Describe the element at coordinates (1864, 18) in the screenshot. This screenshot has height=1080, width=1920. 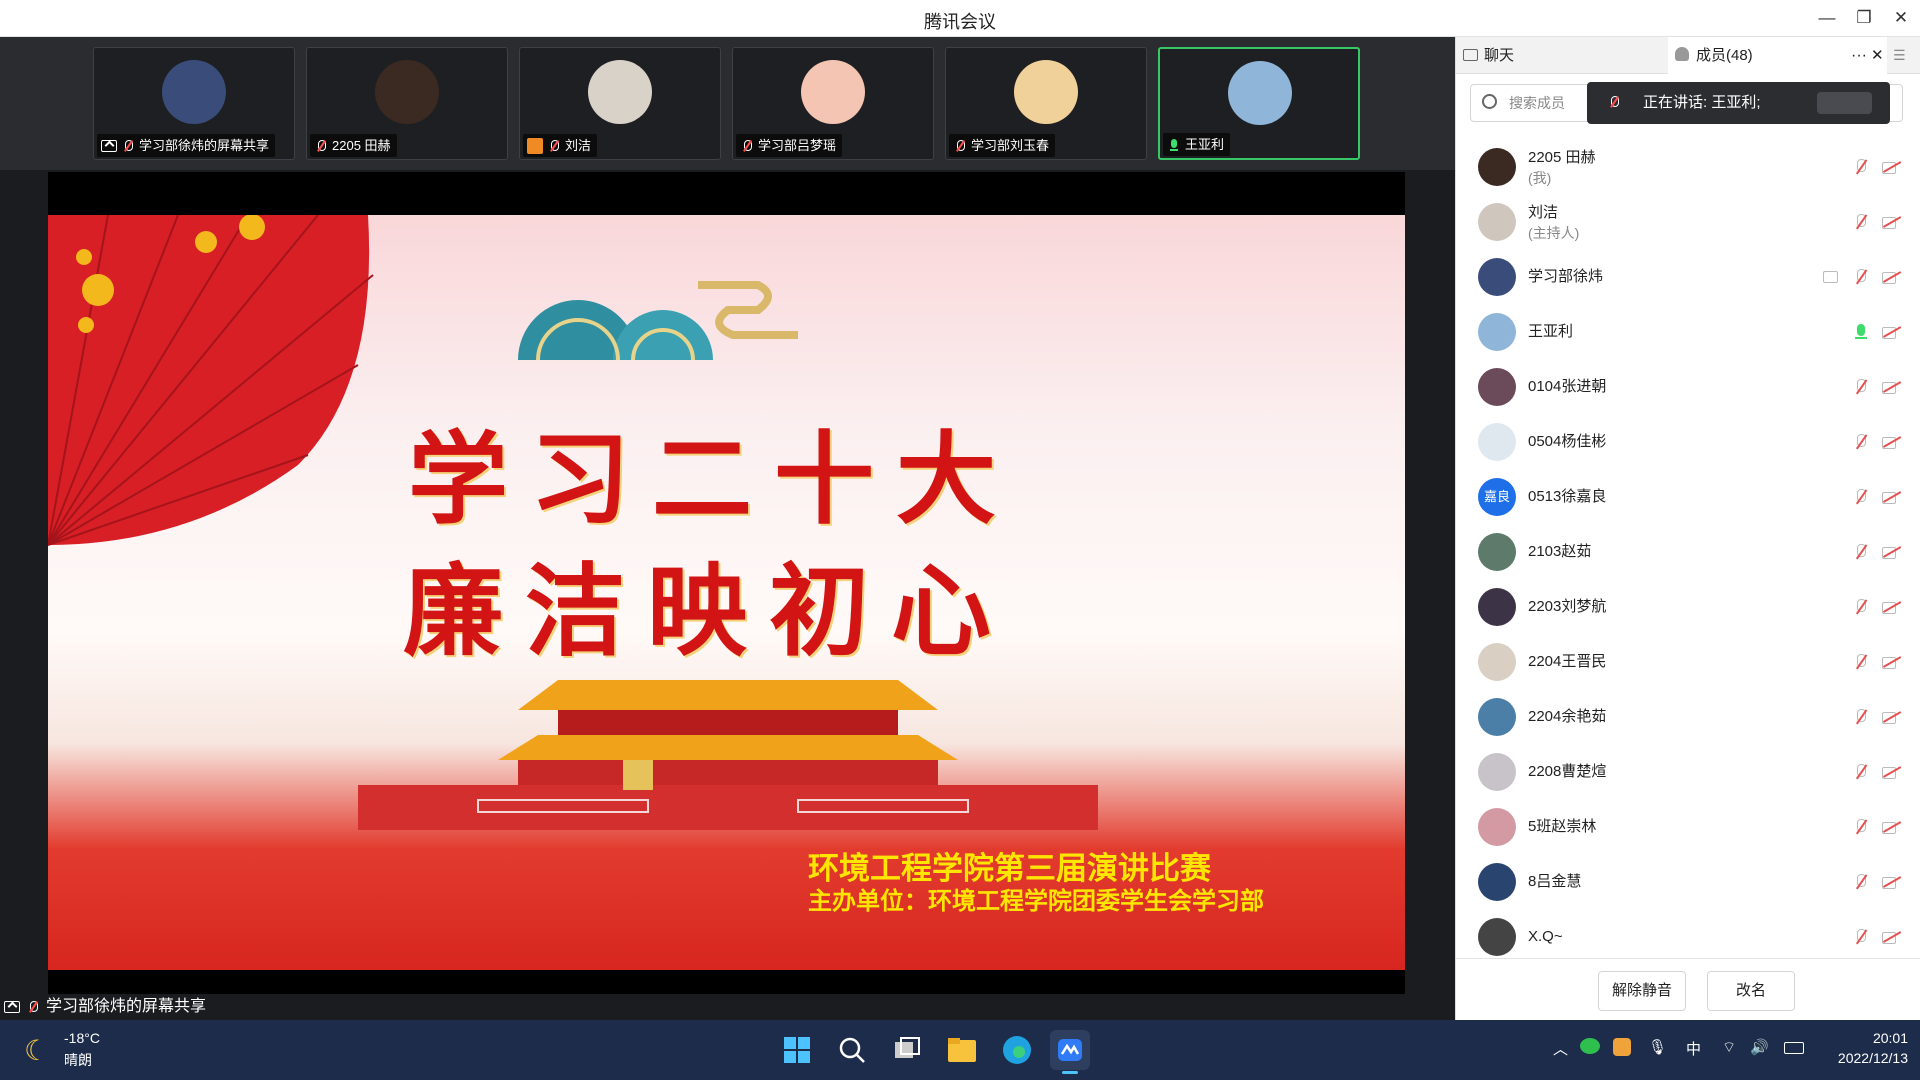
I see `restore-button: ❐` at that location.